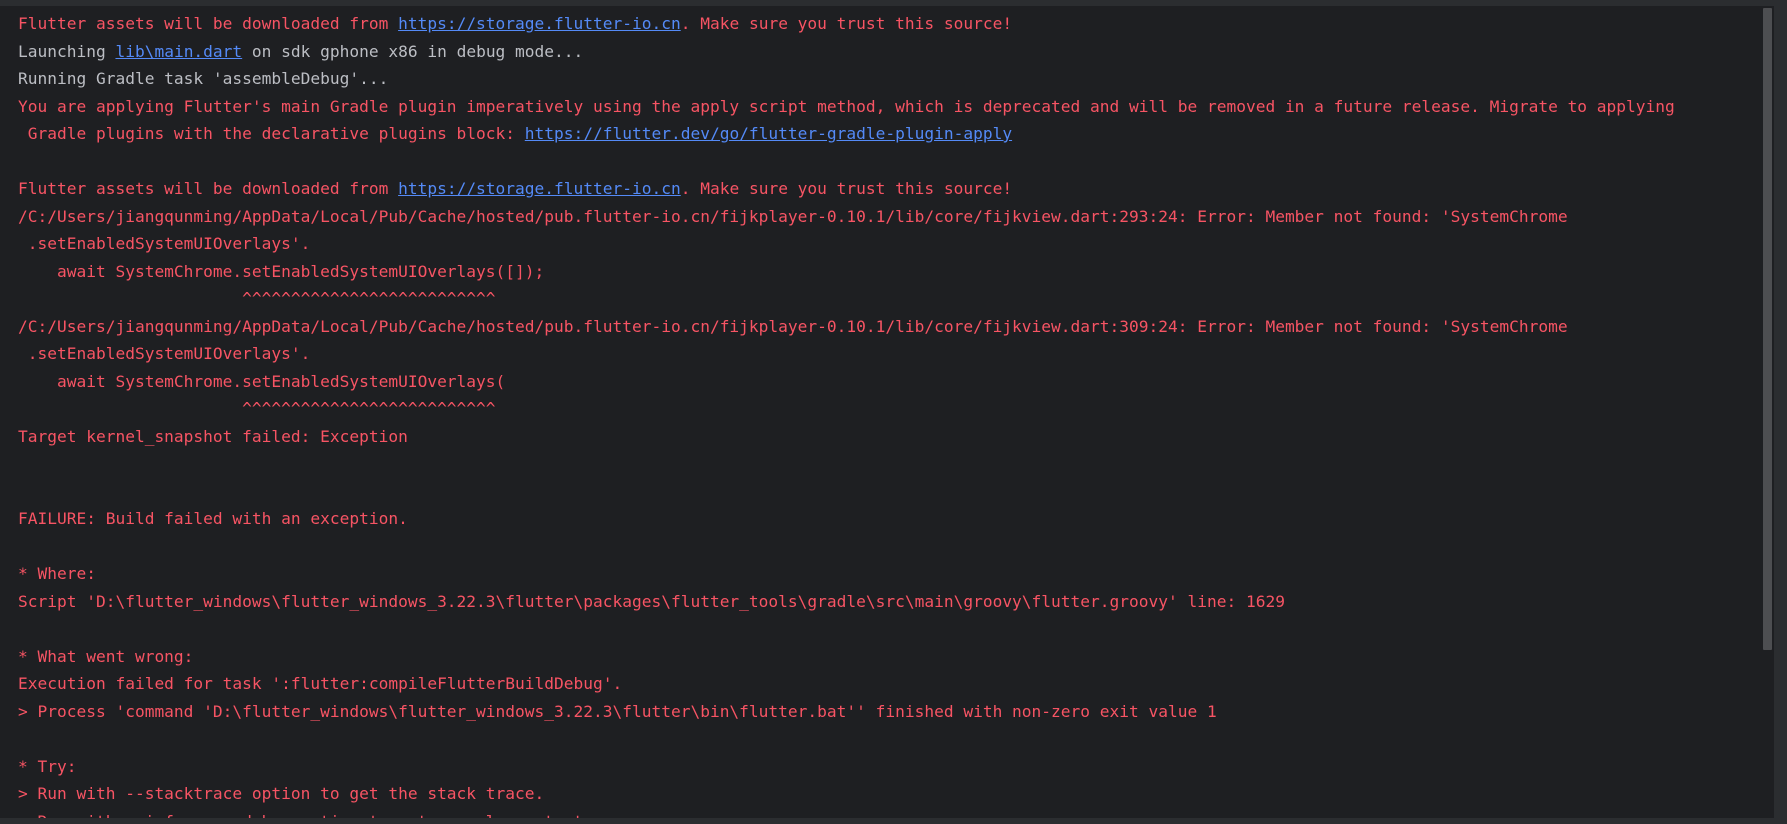  What do you see at coordinates (213, 436) in the screenshot?
I see `error-text: Target kernel_snapshot failed: Exception` at bounding box center [213, 436].